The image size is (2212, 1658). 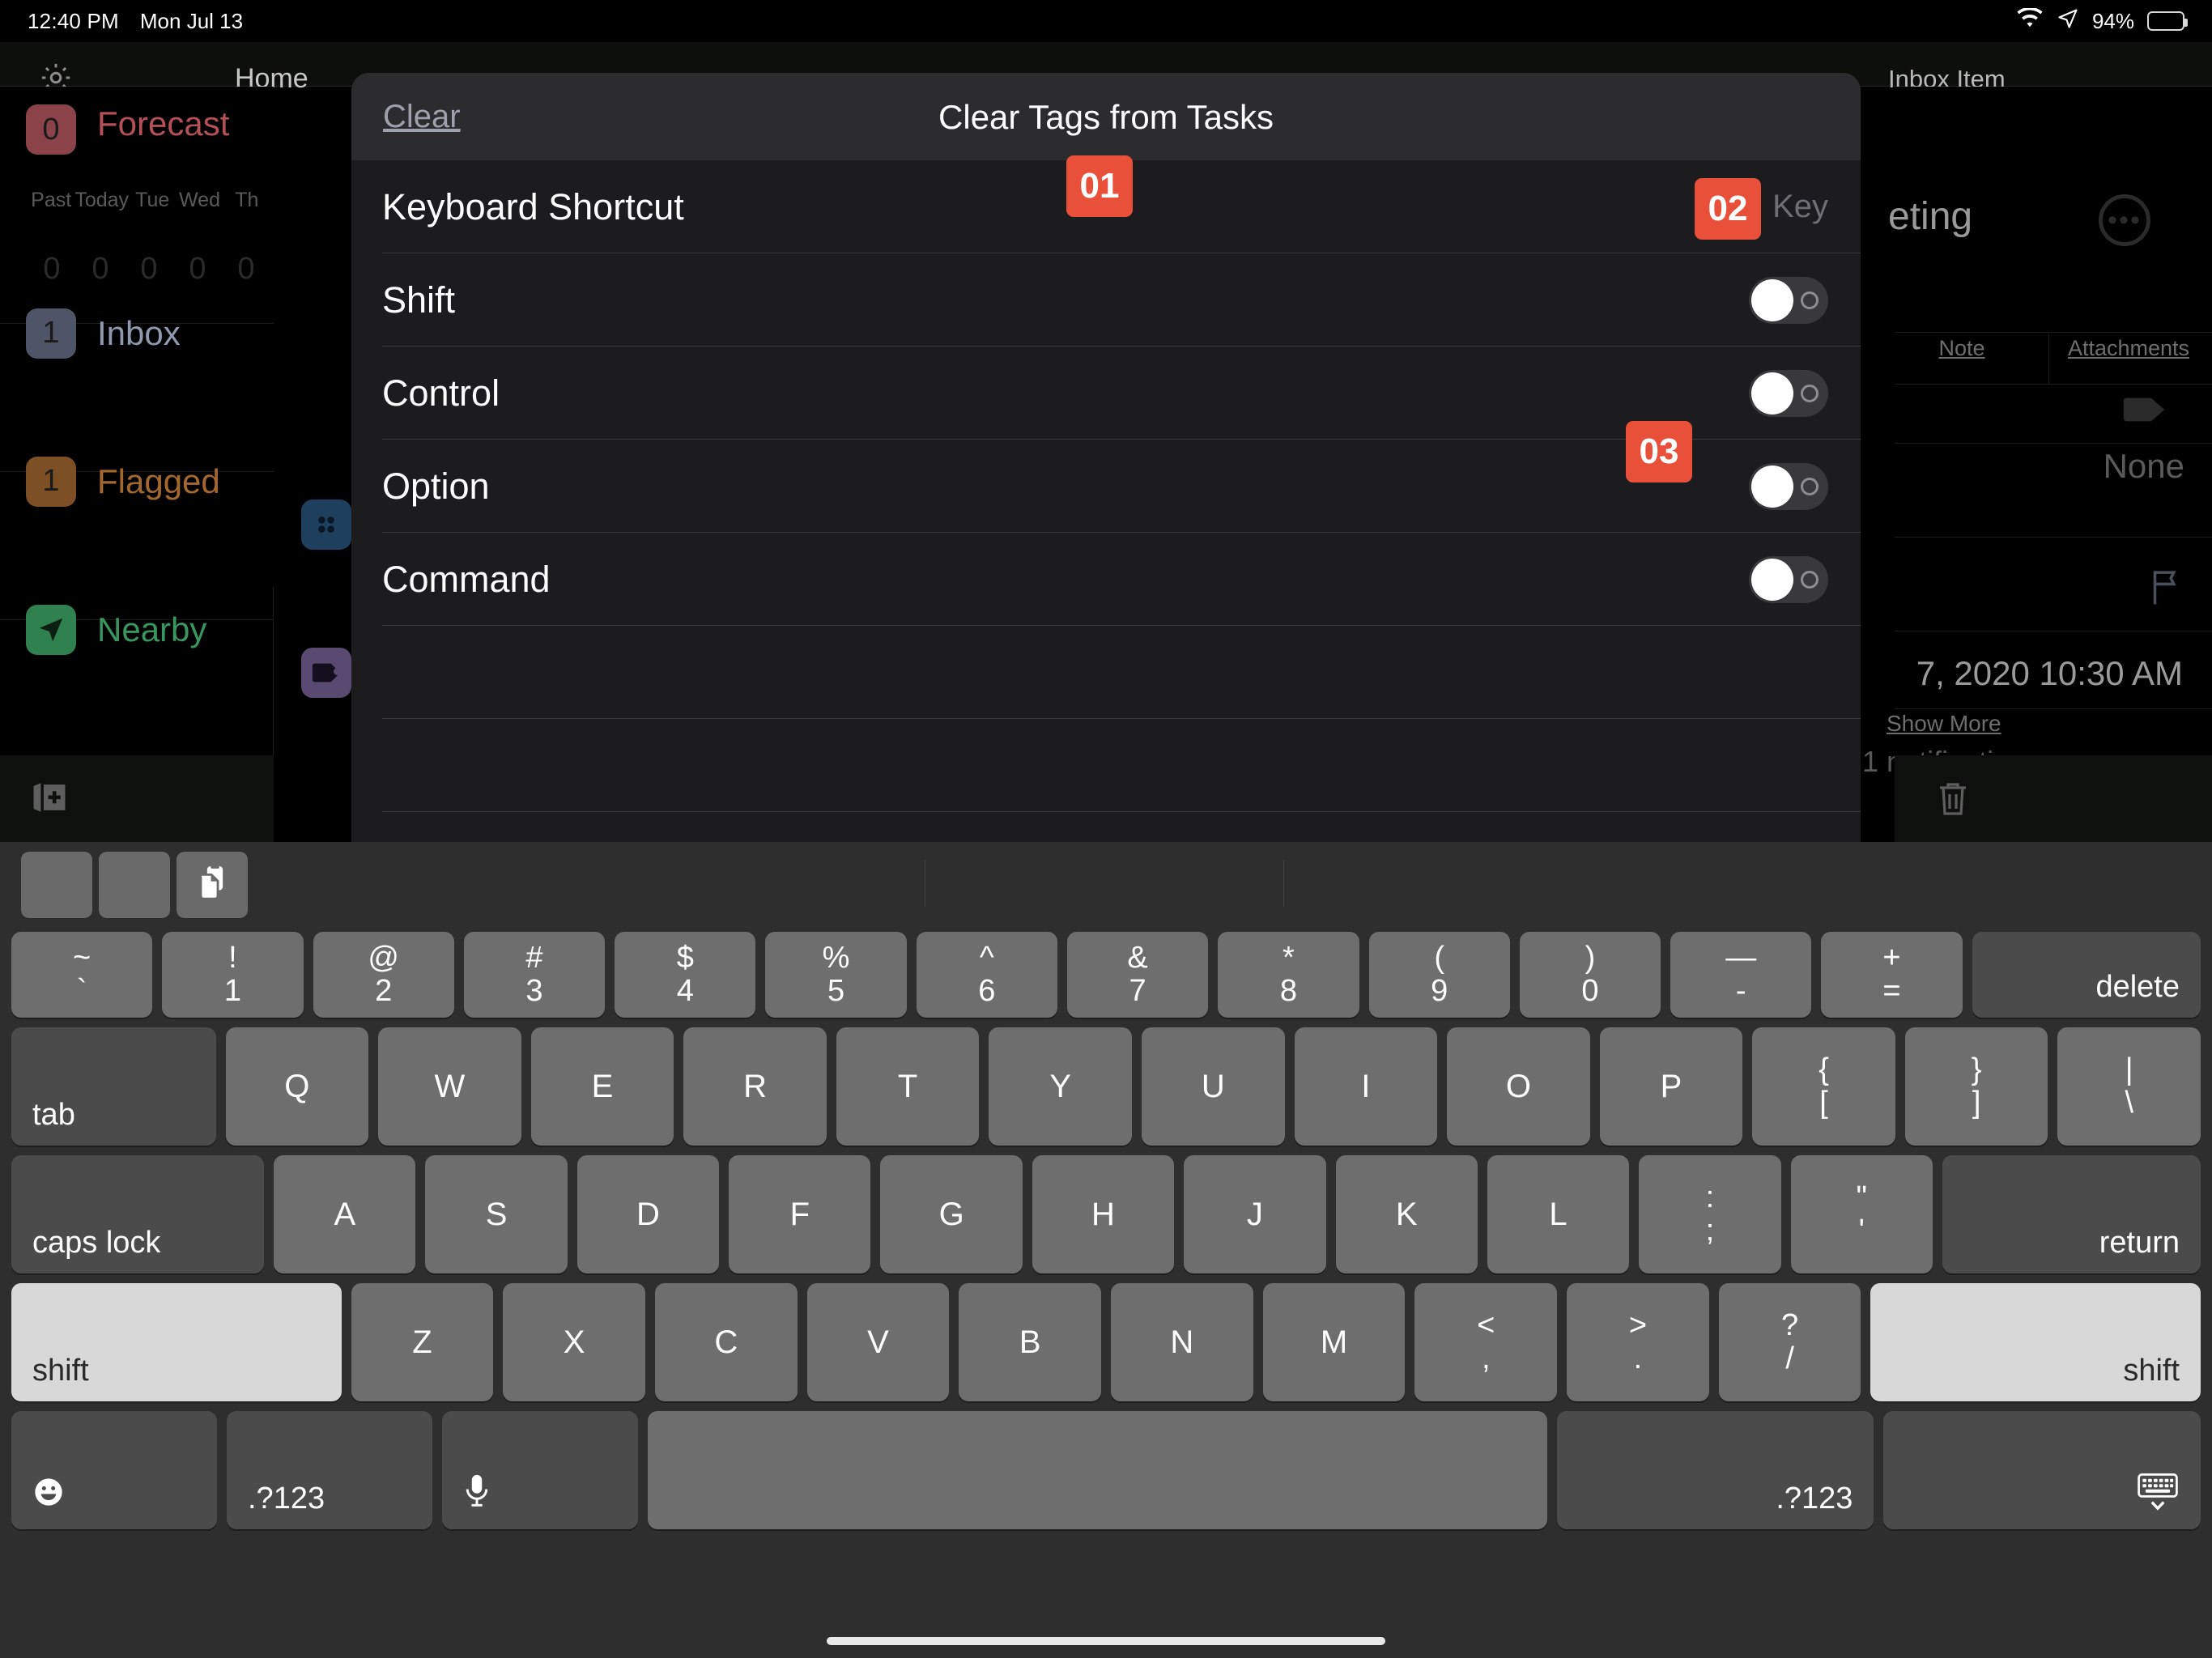 What do you see at coordinates (233, 975) in the screenshot?
I see `key-1: ! 1` at bounding box center [233, 975].